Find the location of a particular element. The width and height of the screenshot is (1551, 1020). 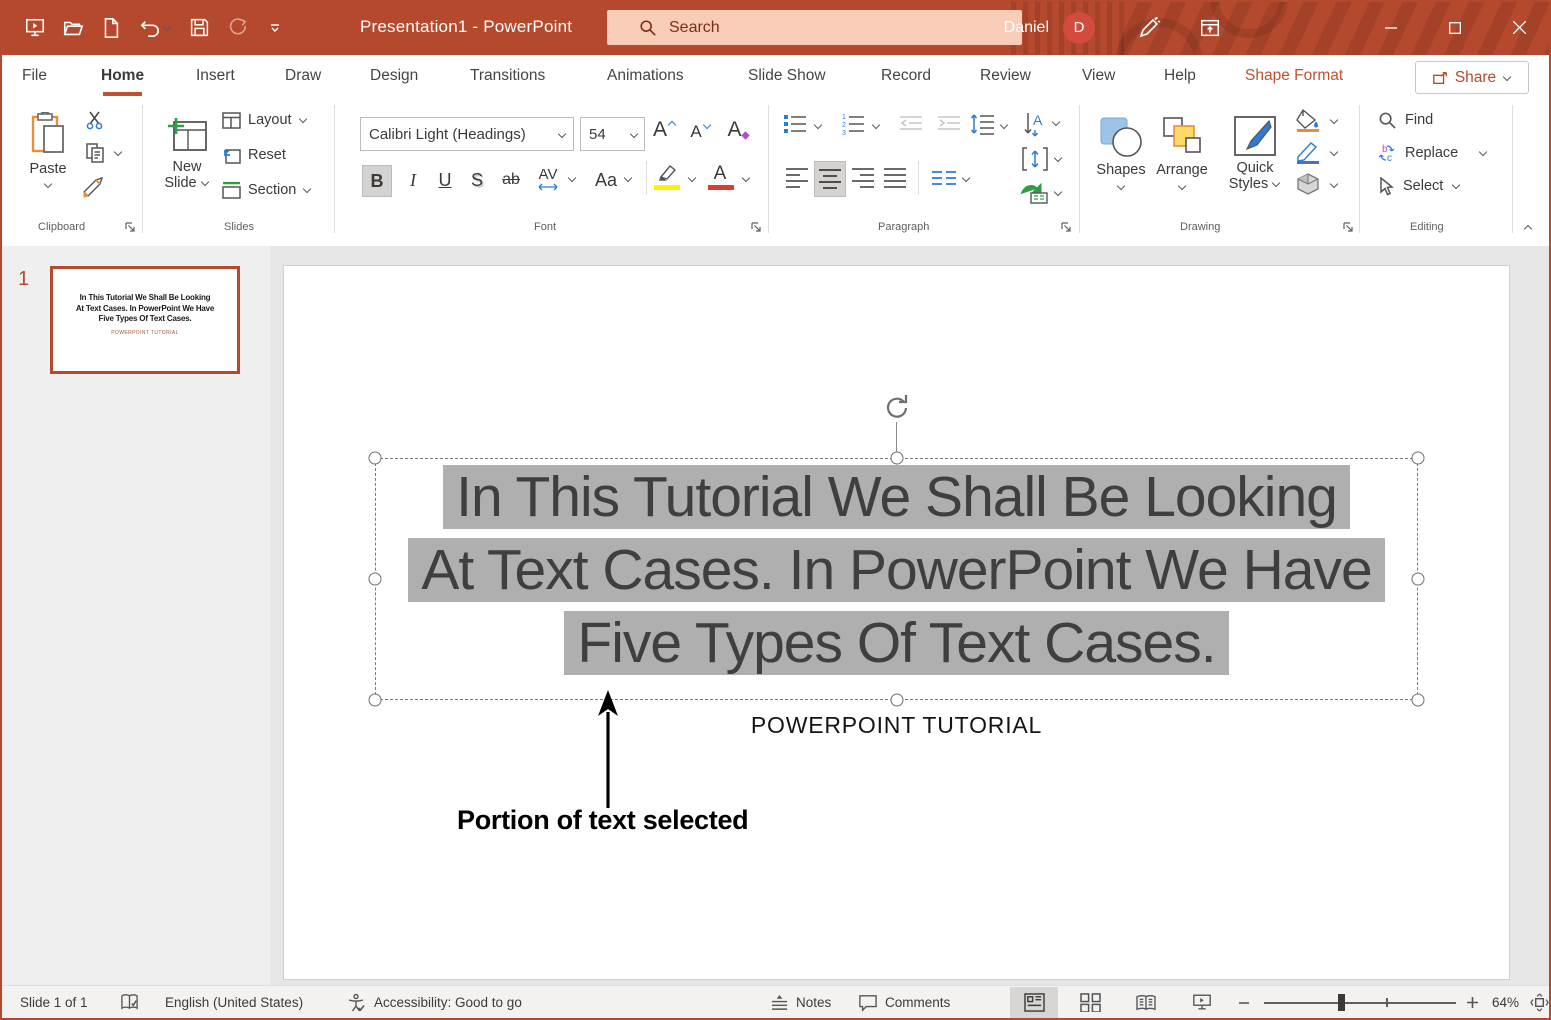

section-button: Section is located at coordinates (267, 190).